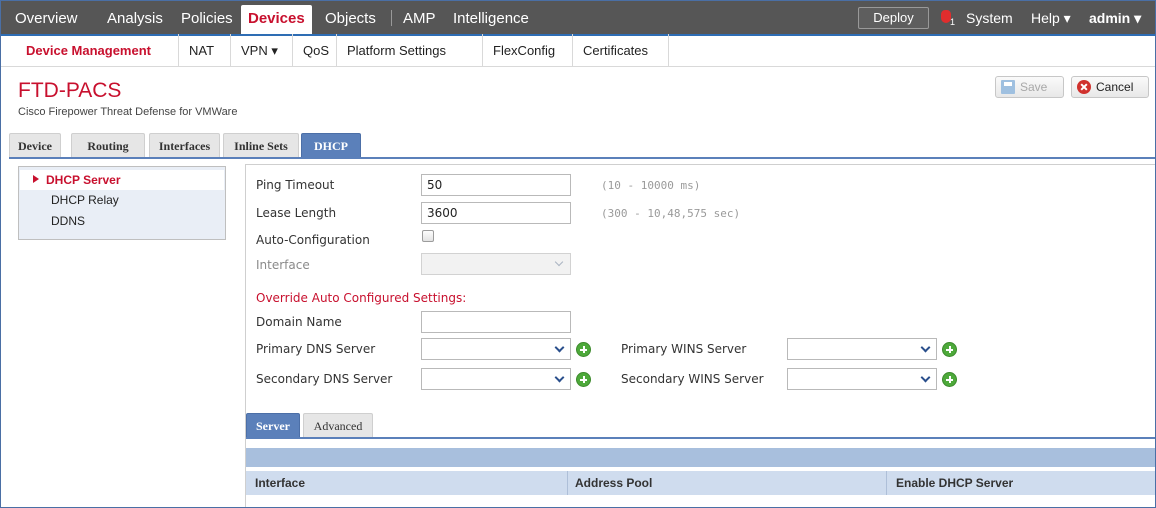  Describe the element at coordinates (614, 483) in the screenshot. I see `column-address-pool: Address Pool` at that location.